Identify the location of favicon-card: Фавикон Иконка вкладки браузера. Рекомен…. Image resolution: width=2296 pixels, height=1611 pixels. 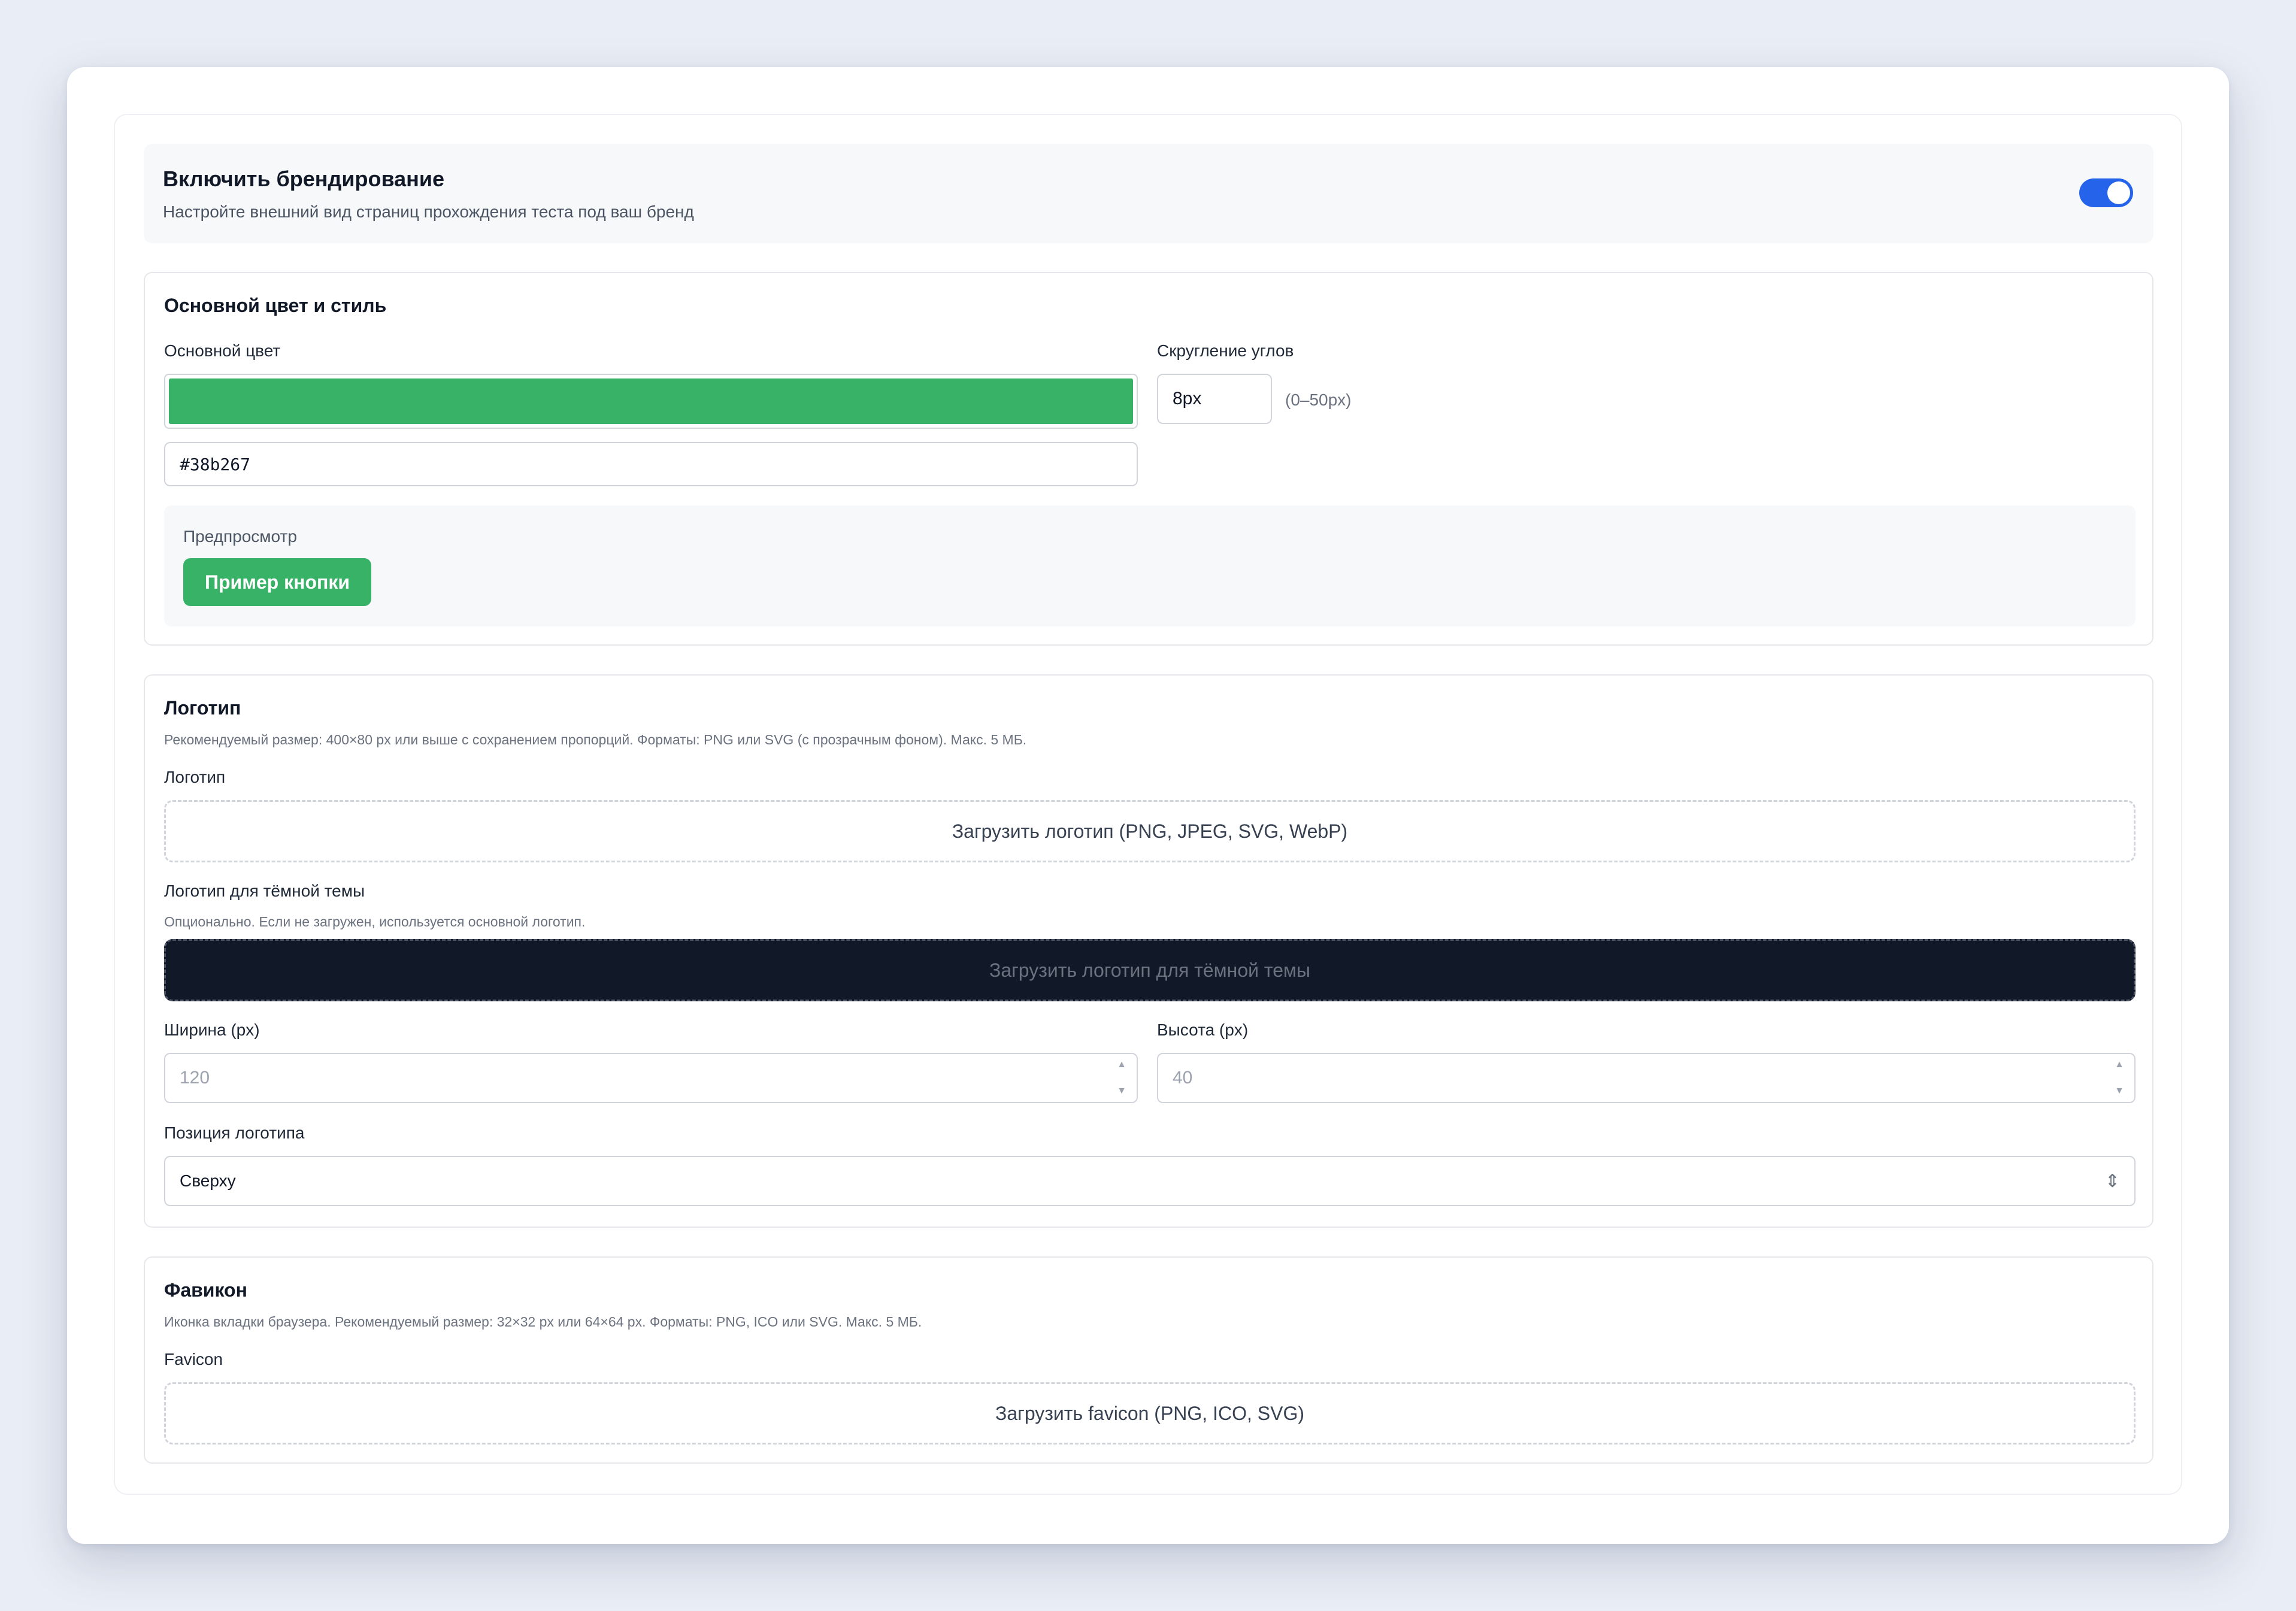
(1148, 1360).